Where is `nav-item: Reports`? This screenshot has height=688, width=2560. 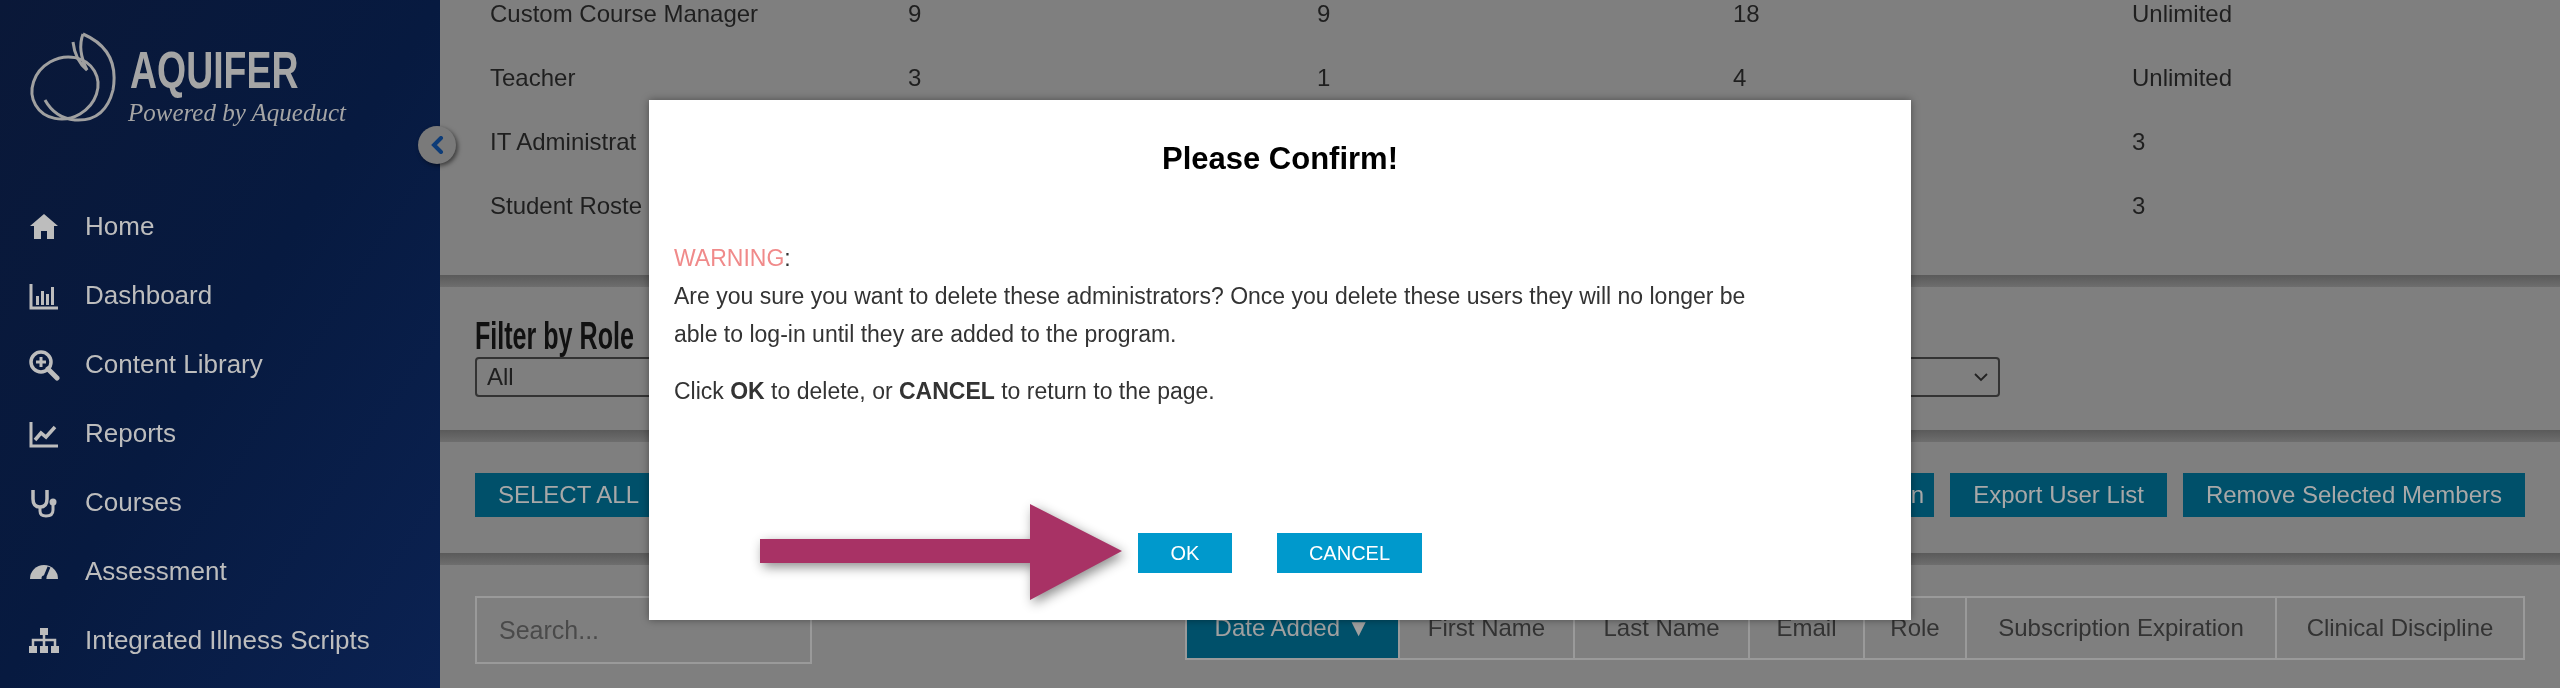 nav-item: Reports is located at coordinates (220, 433).